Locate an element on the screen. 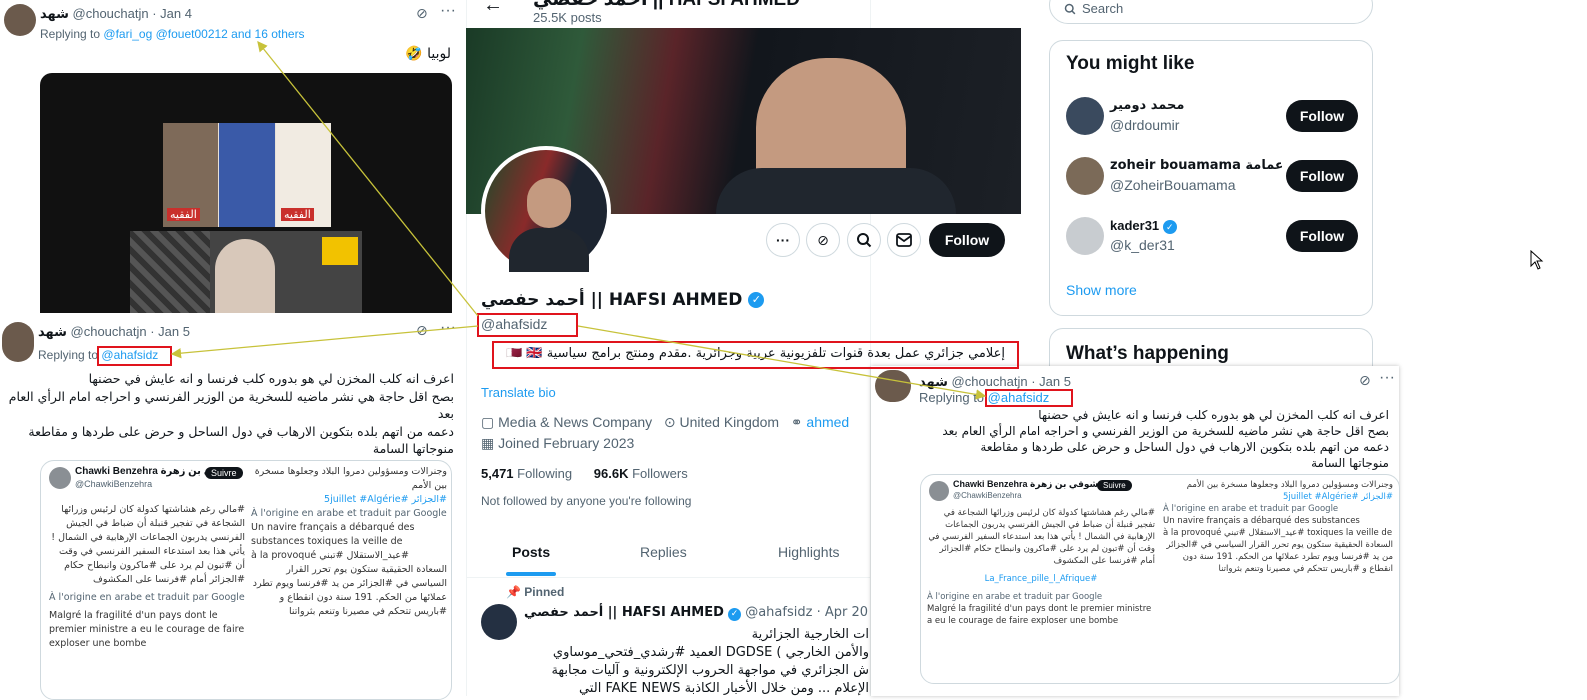 The width and height of the screenshot is (1587, 700). annotation-box-reply-left is located at coordinates (134, 356).